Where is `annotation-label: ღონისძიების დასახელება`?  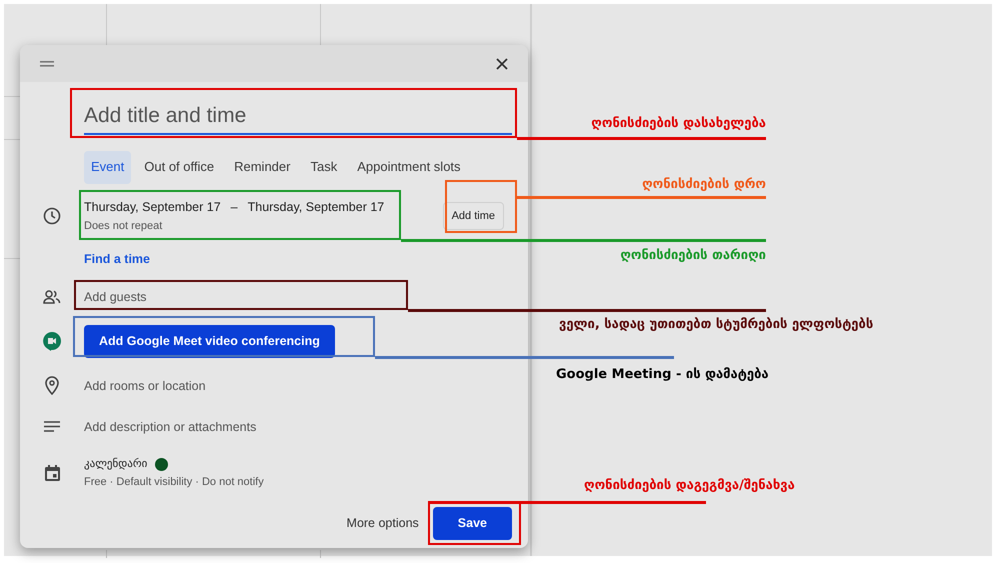 annotation-label: ღონისძიების დასახელება is located at coordinates (678, 124).